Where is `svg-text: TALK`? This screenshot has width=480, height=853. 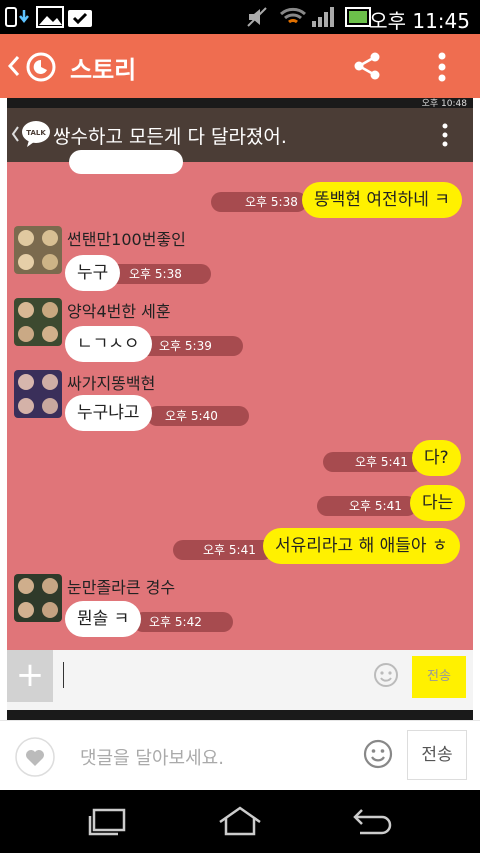 svg-text: TALK is located at coordinates (36, 133).